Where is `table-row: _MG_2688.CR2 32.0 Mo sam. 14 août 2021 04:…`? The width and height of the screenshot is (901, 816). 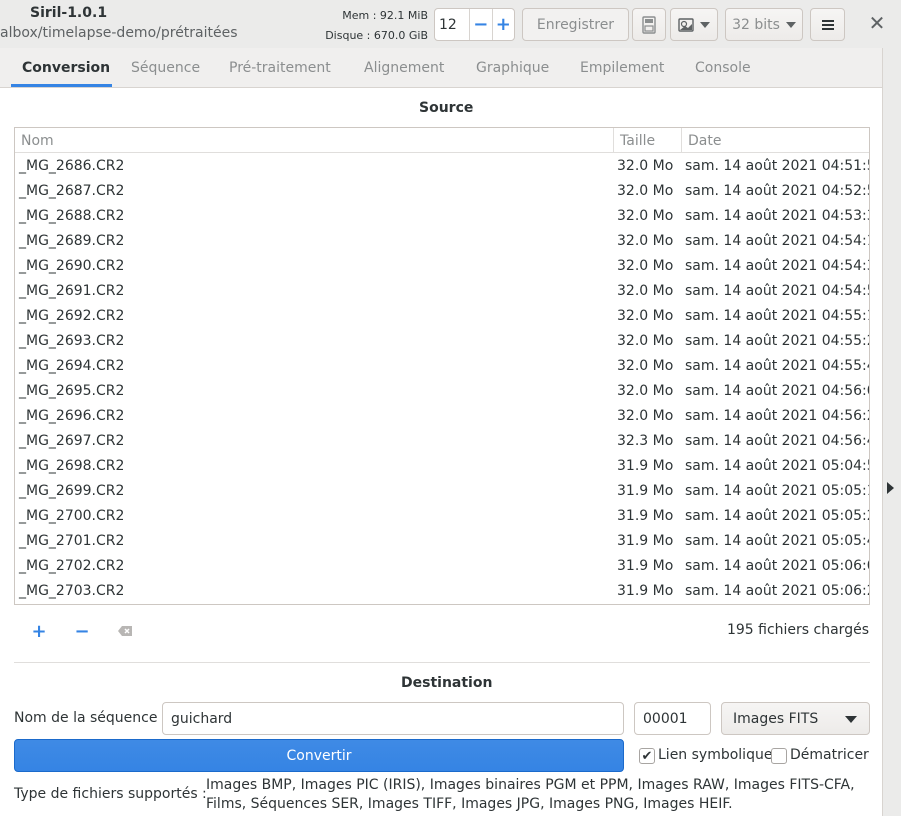 table-row: _MG_2688.CR2 32.0 Mo sam. 14 août 2021 04:… is located at coordinates (442, 215).